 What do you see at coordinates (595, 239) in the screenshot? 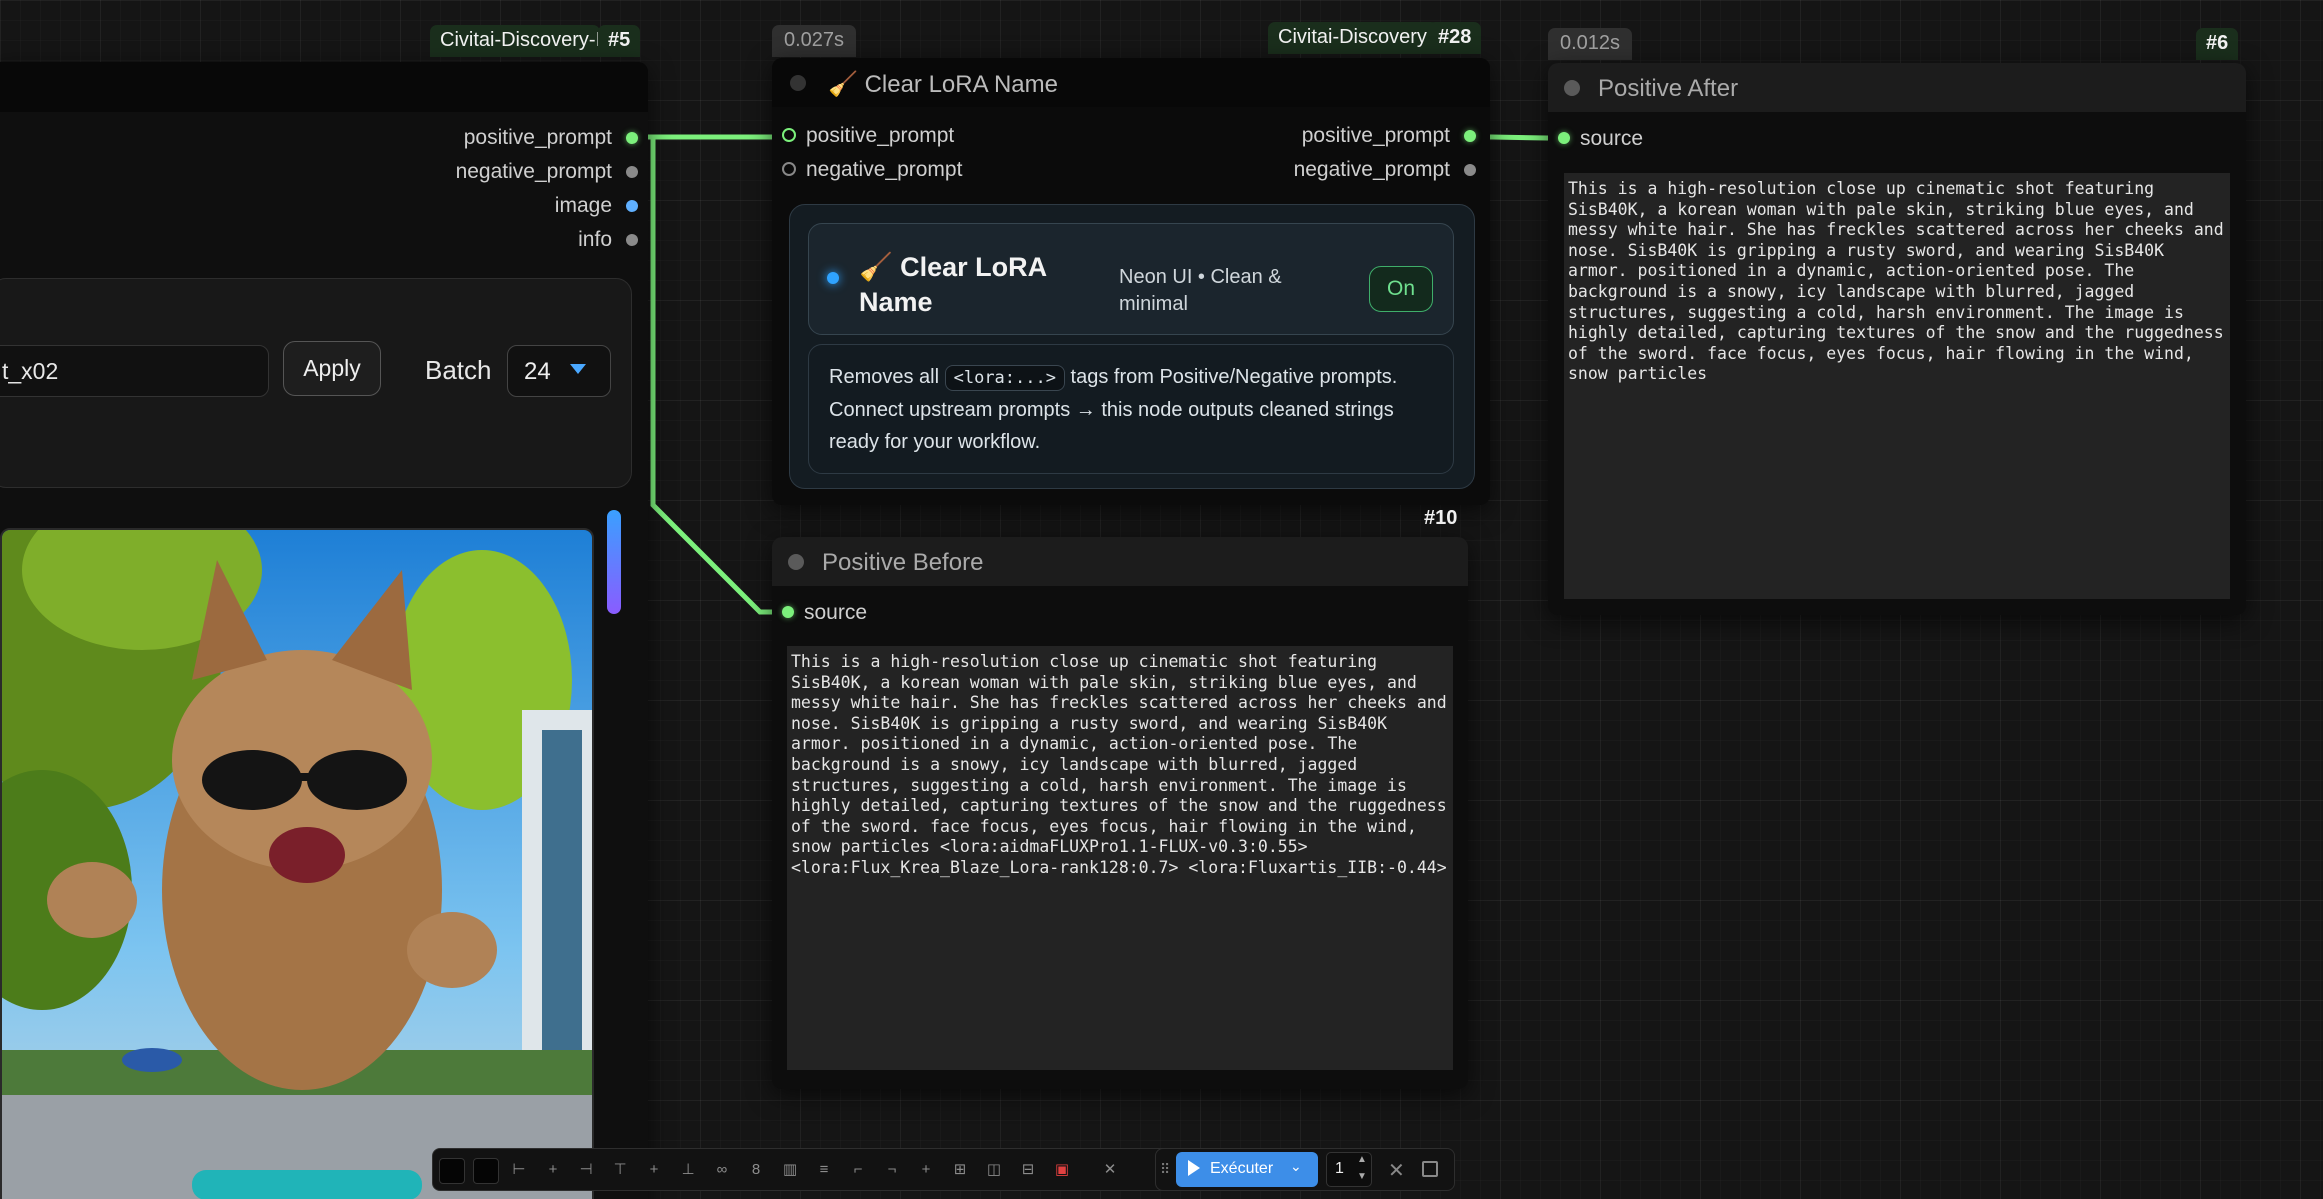
I see `node5-output-info: info` at bounding box center [595, 239].